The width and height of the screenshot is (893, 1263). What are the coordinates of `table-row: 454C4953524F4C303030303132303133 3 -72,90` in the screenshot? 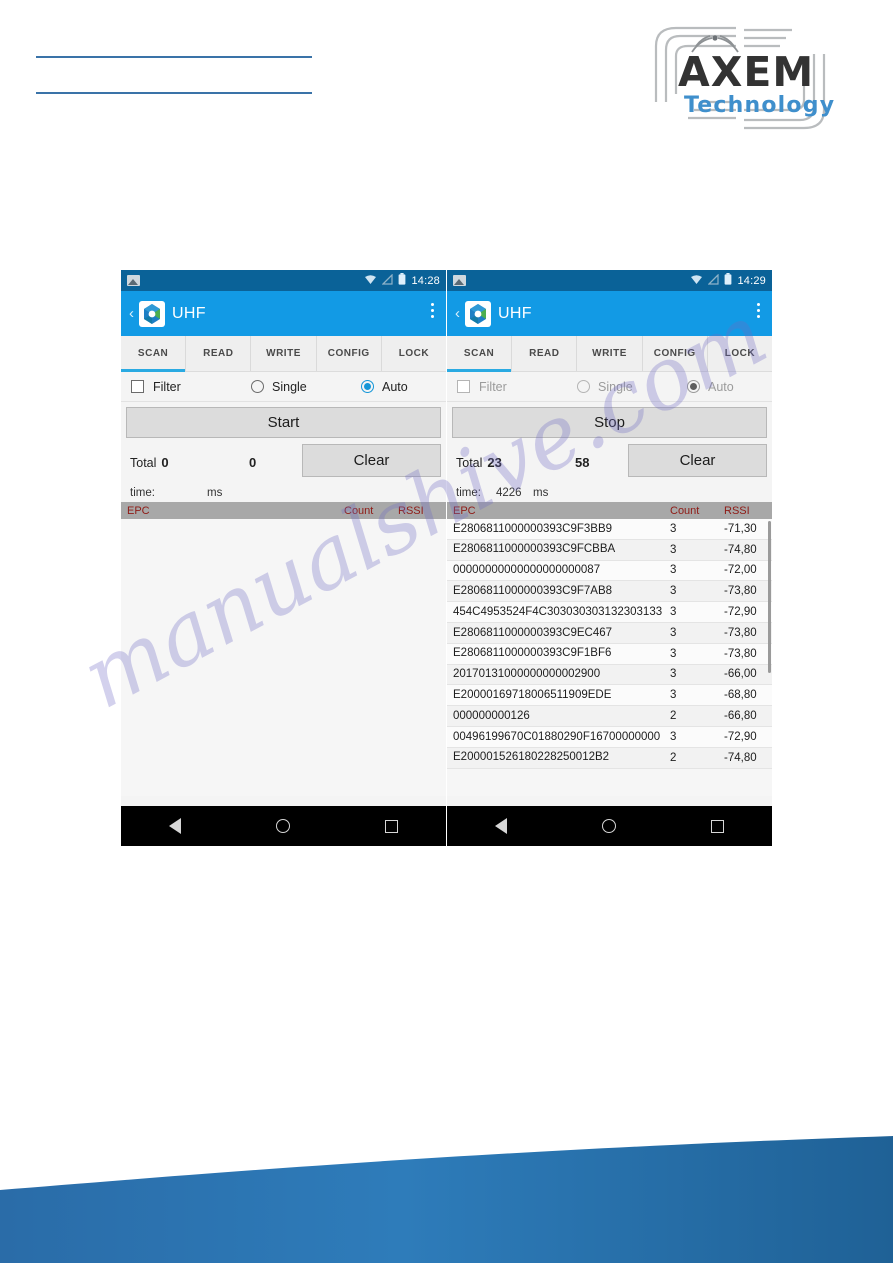 It's located at (609, 612).